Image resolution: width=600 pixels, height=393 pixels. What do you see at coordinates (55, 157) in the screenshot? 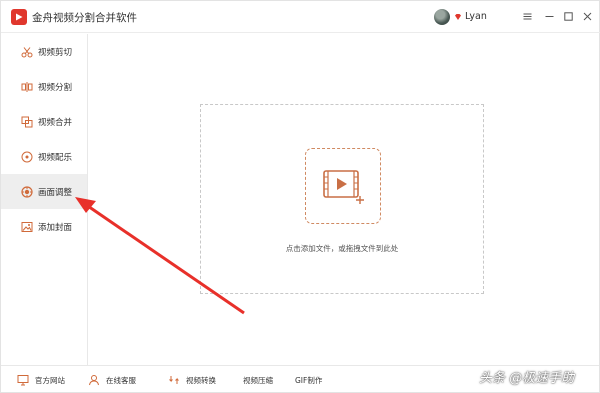
I see `sidebar-item-label: 视频配乐` at bounding box center [55, 157].